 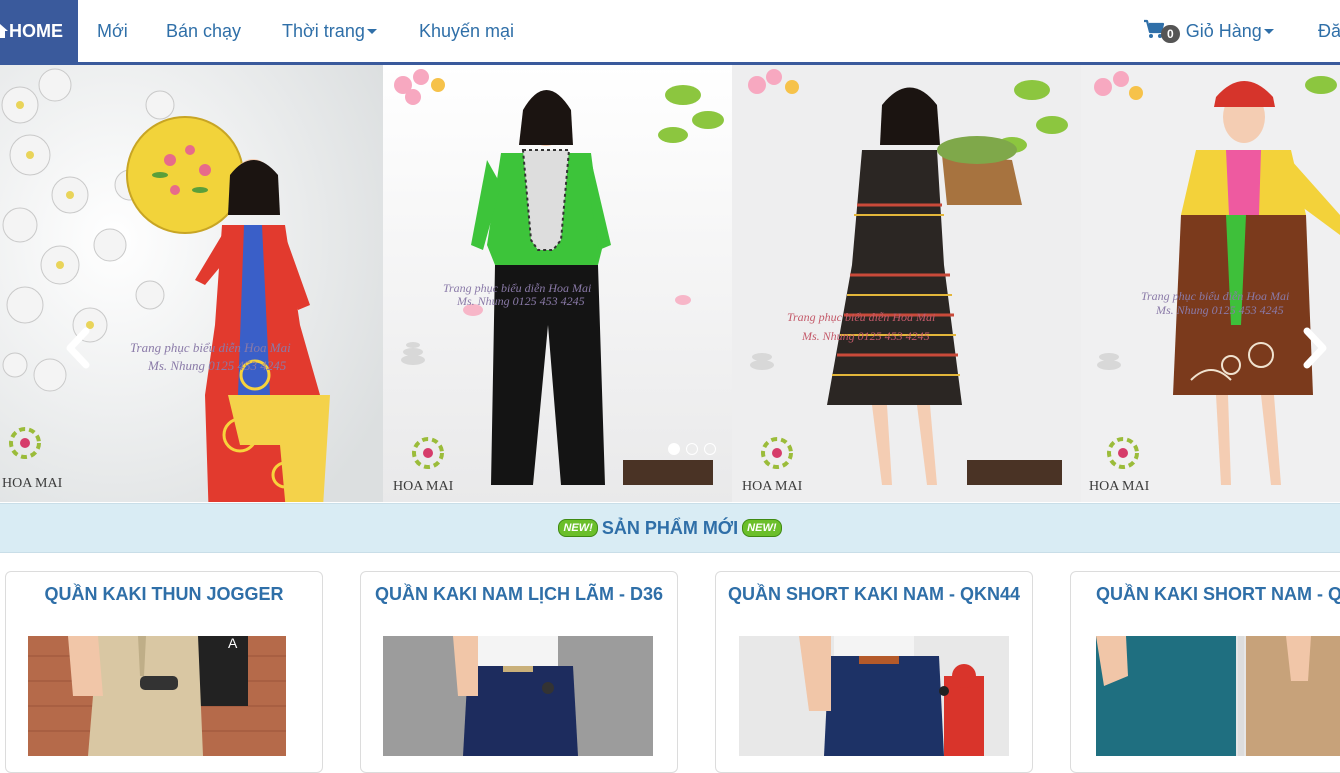 I want to click on nav-item-new-label: Mới, so click(x=112, y=30).